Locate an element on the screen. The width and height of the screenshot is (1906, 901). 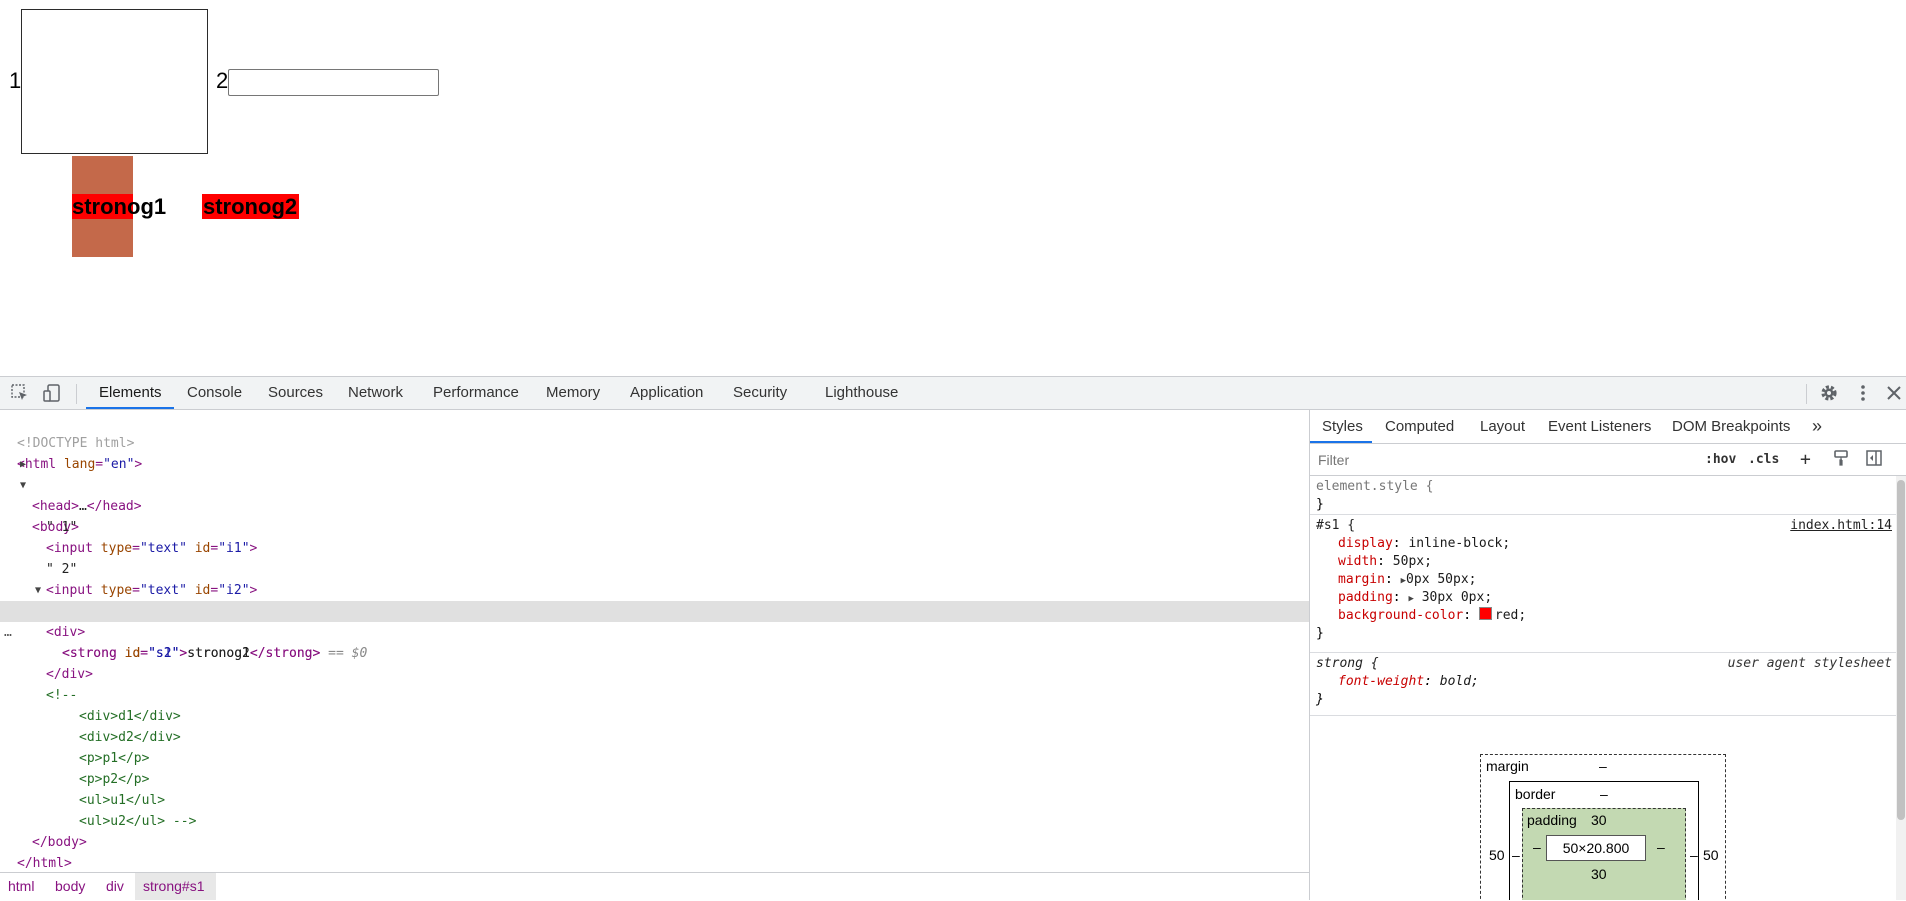
dom-line-comment: <div>d1</div> is located at coordinates (654, 704).